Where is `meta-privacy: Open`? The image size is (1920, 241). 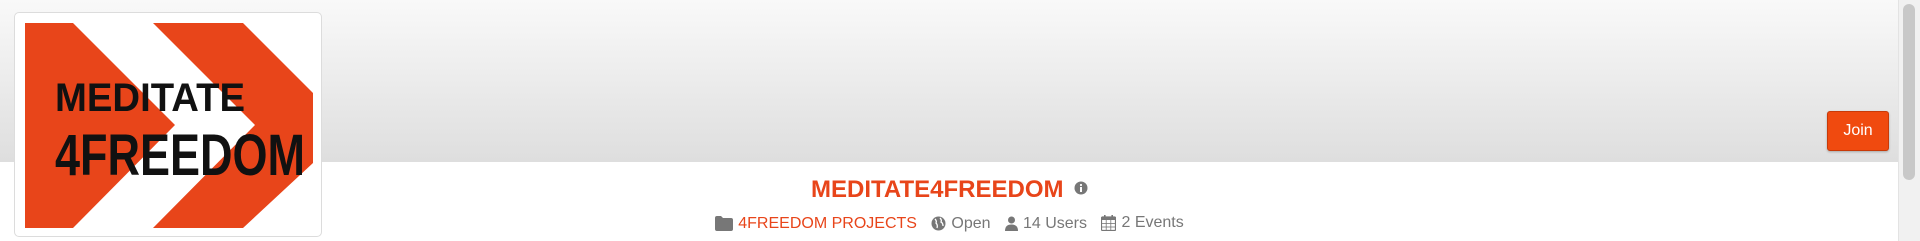 meta-privacy: Open is located at coordinates (961, 223).